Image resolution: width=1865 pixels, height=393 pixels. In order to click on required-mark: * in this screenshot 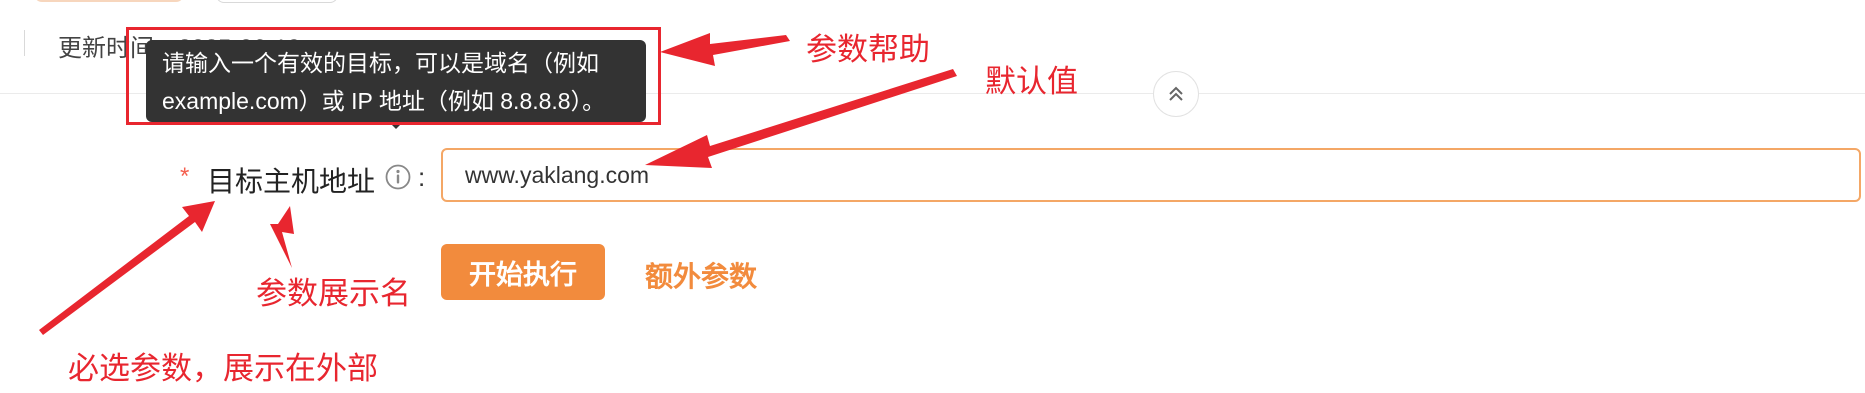, I will do `click(185, 176)`.